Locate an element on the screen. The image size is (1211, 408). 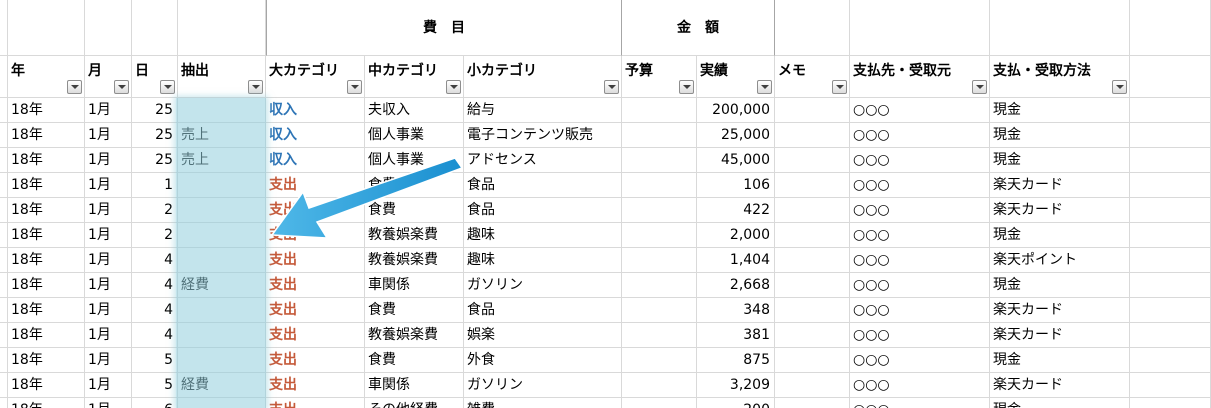
column-header-1: 年 is located at coordinates (46, 77).